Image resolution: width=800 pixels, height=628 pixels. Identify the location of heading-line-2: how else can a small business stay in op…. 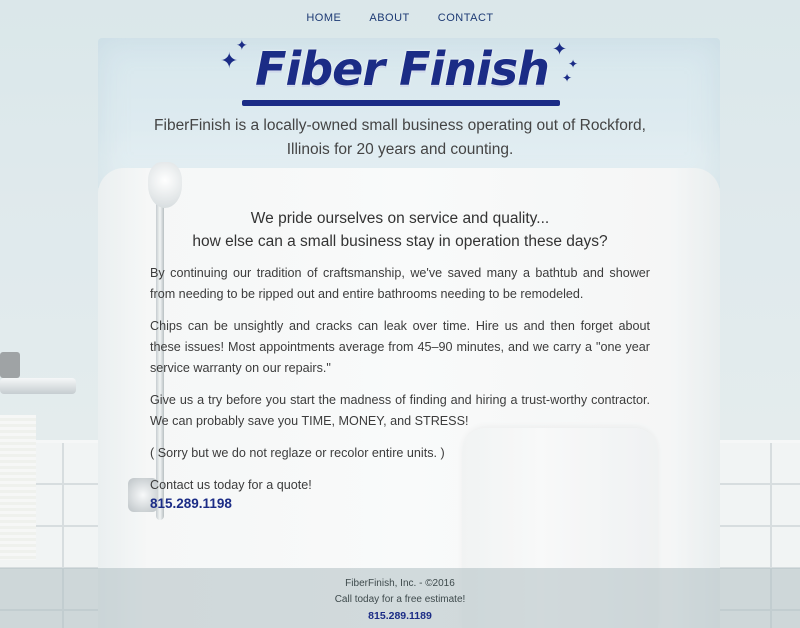
(400, 241).